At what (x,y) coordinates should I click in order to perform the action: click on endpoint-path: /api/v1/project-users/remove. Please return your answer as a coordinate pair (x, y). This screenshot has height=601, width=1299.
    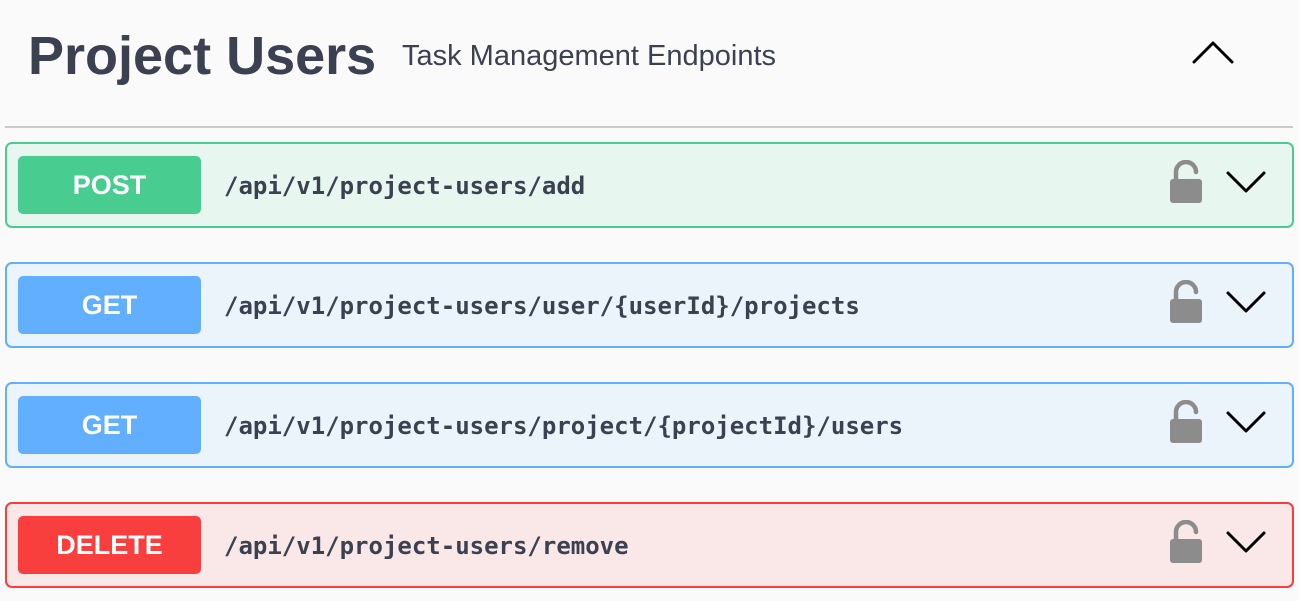
    Looking at the image, I should click on (426, 546).